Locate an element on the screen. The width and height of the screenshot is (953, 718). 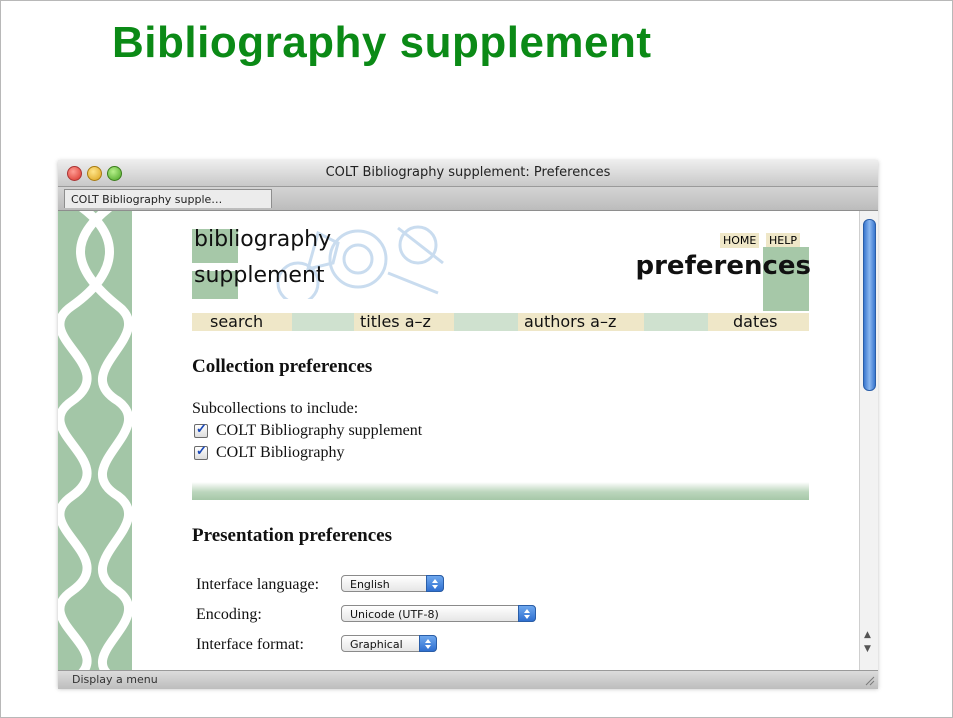
select-value: English is located at coordinates (370, 584).